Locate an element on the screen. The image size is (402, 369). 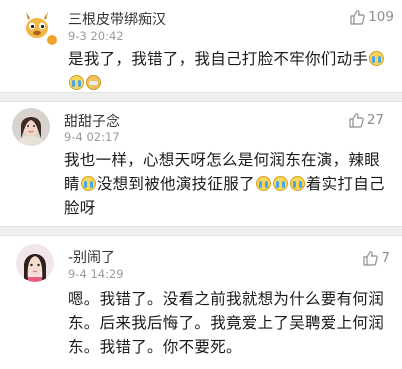
girl-cartoon-avatar-icon is located at coordinates (35, 263).